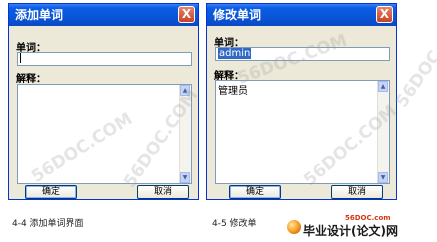 This screenshot has width=437, height=242. Describe the element at coordinates (368, 218) in the screenshot. I see `logo-site-text: 56DOC.com` at that location.